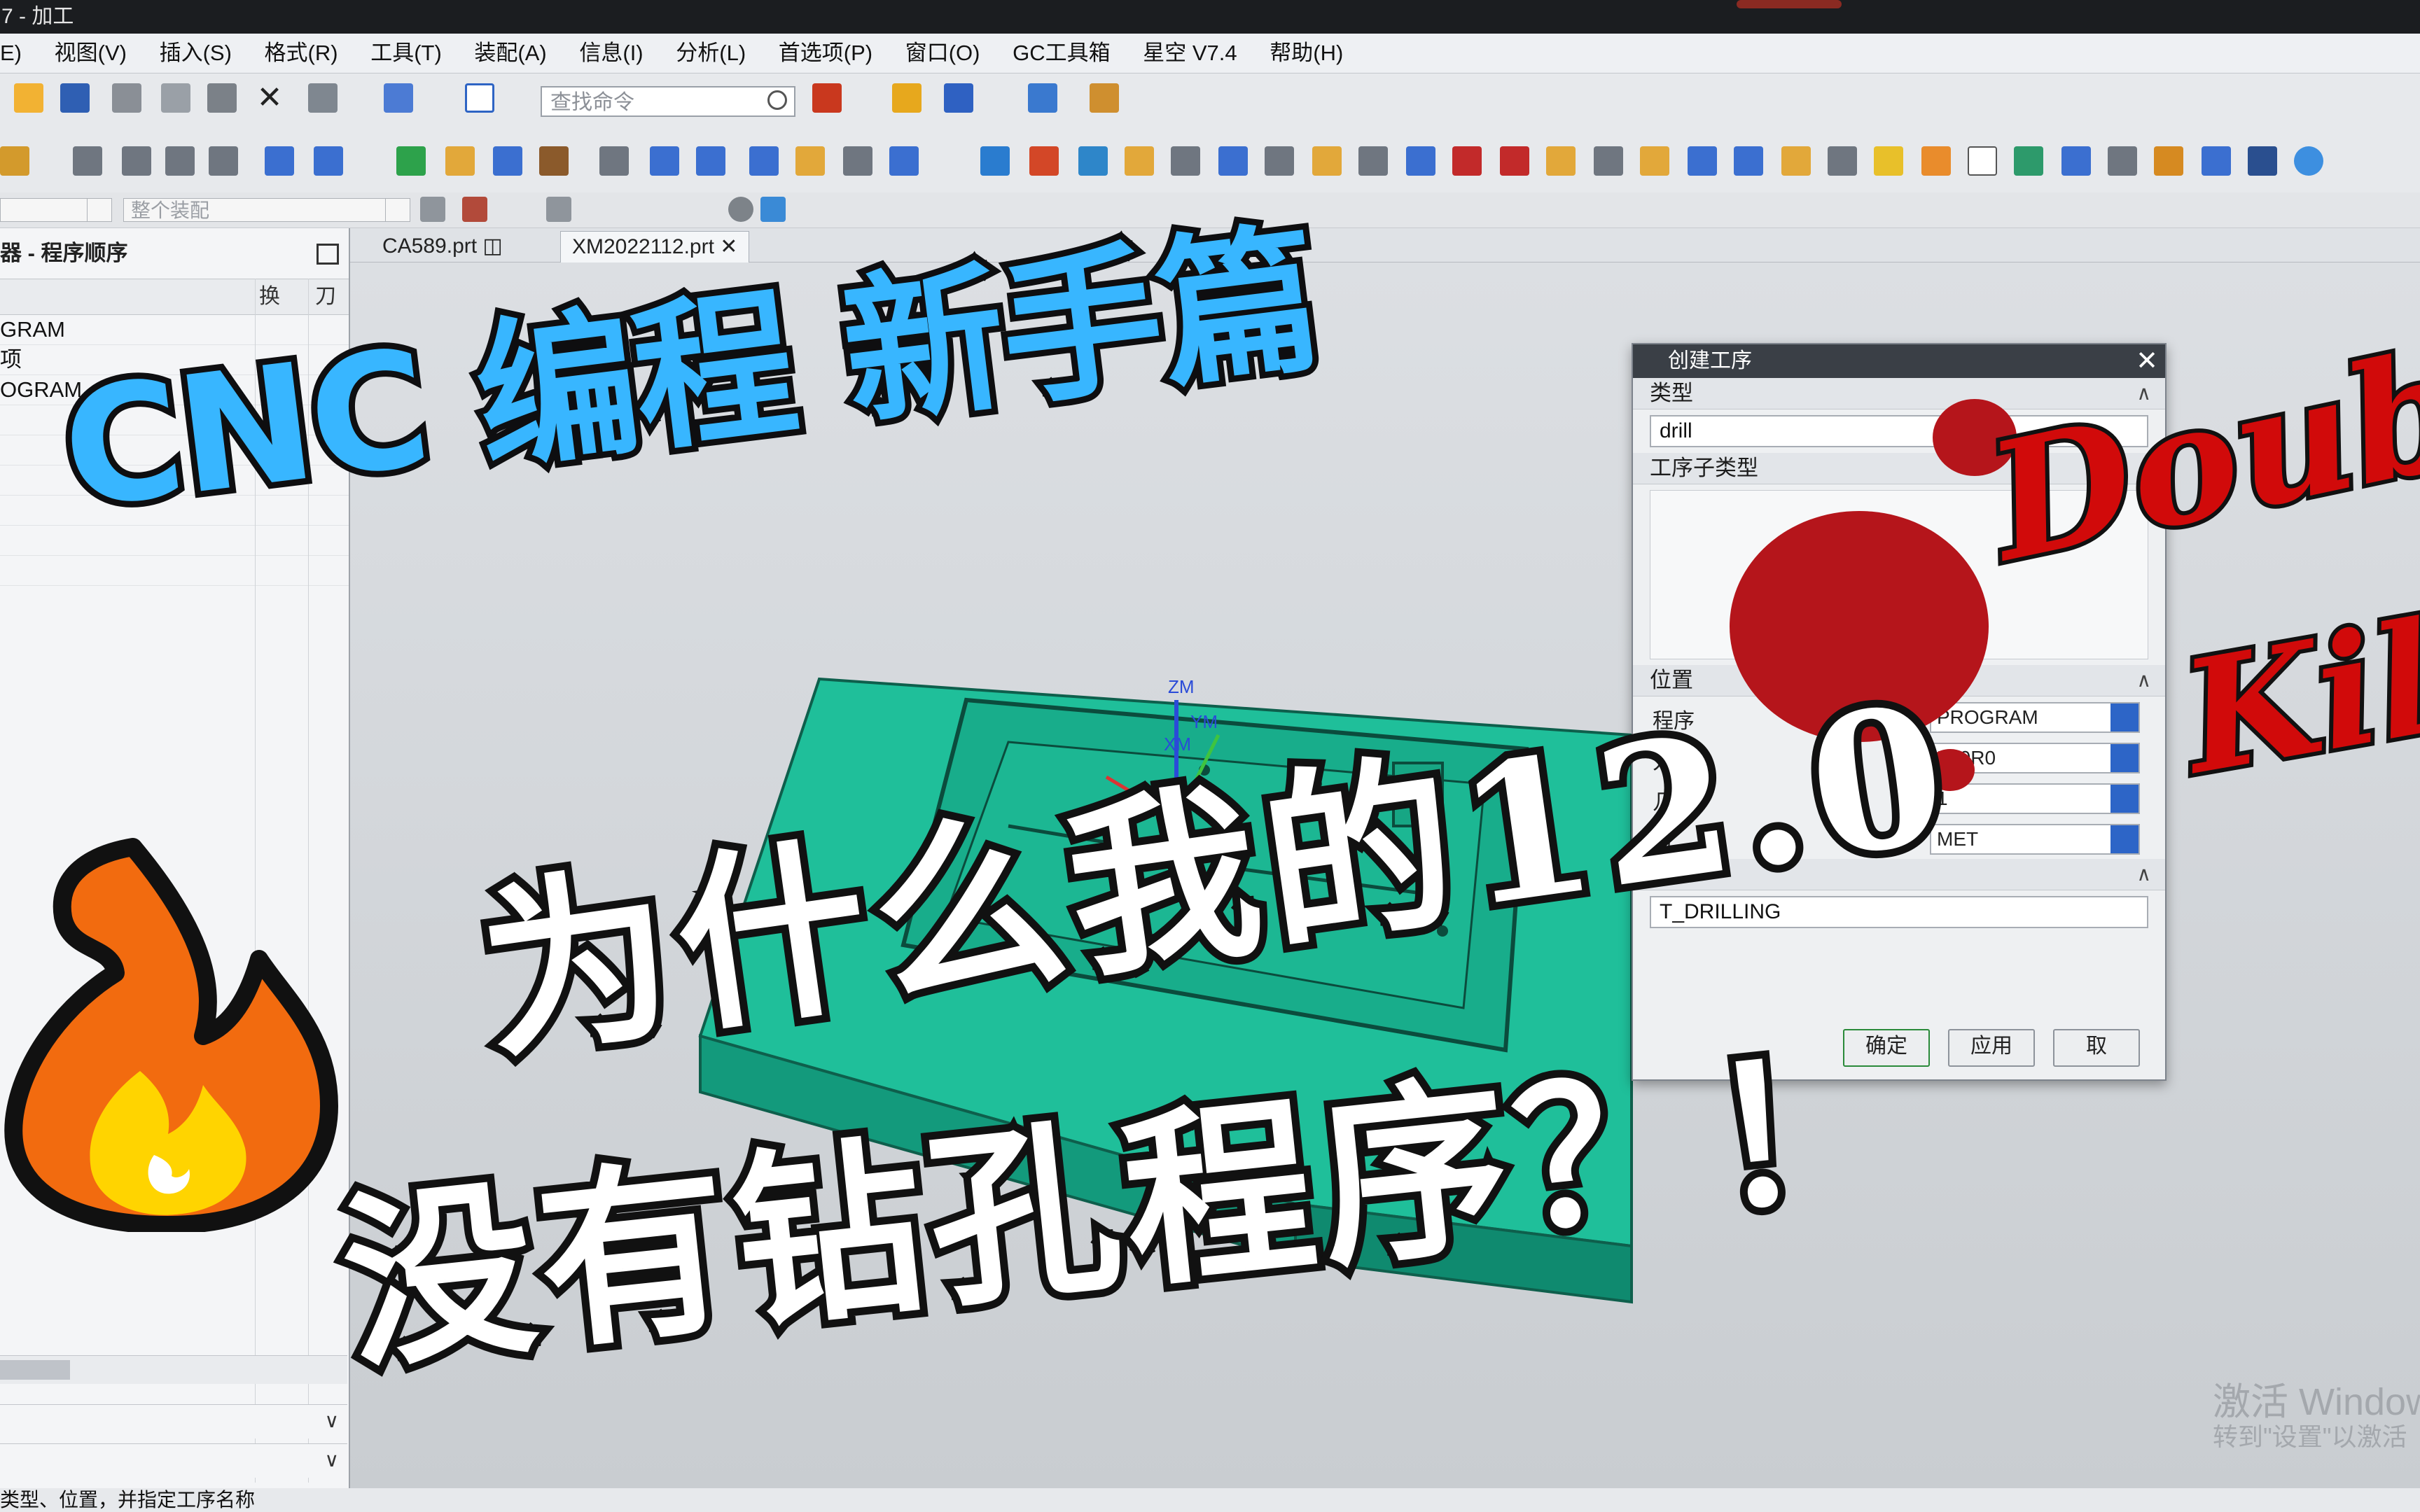  Describe the element at coordinates (2147, 361) in the screenshot. I see `close-icon: ✕` at that location.